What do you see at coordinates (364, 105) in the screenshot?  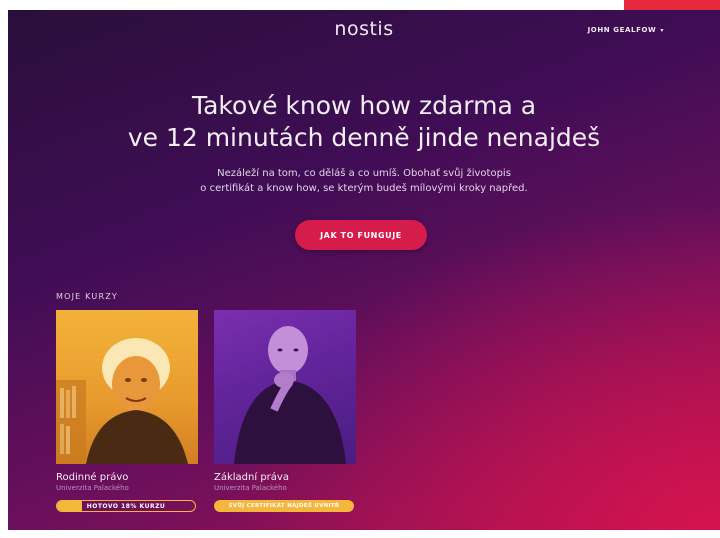 I see `headline-line-1: Takové know how zdarma a` at bounding box center [364, 105].